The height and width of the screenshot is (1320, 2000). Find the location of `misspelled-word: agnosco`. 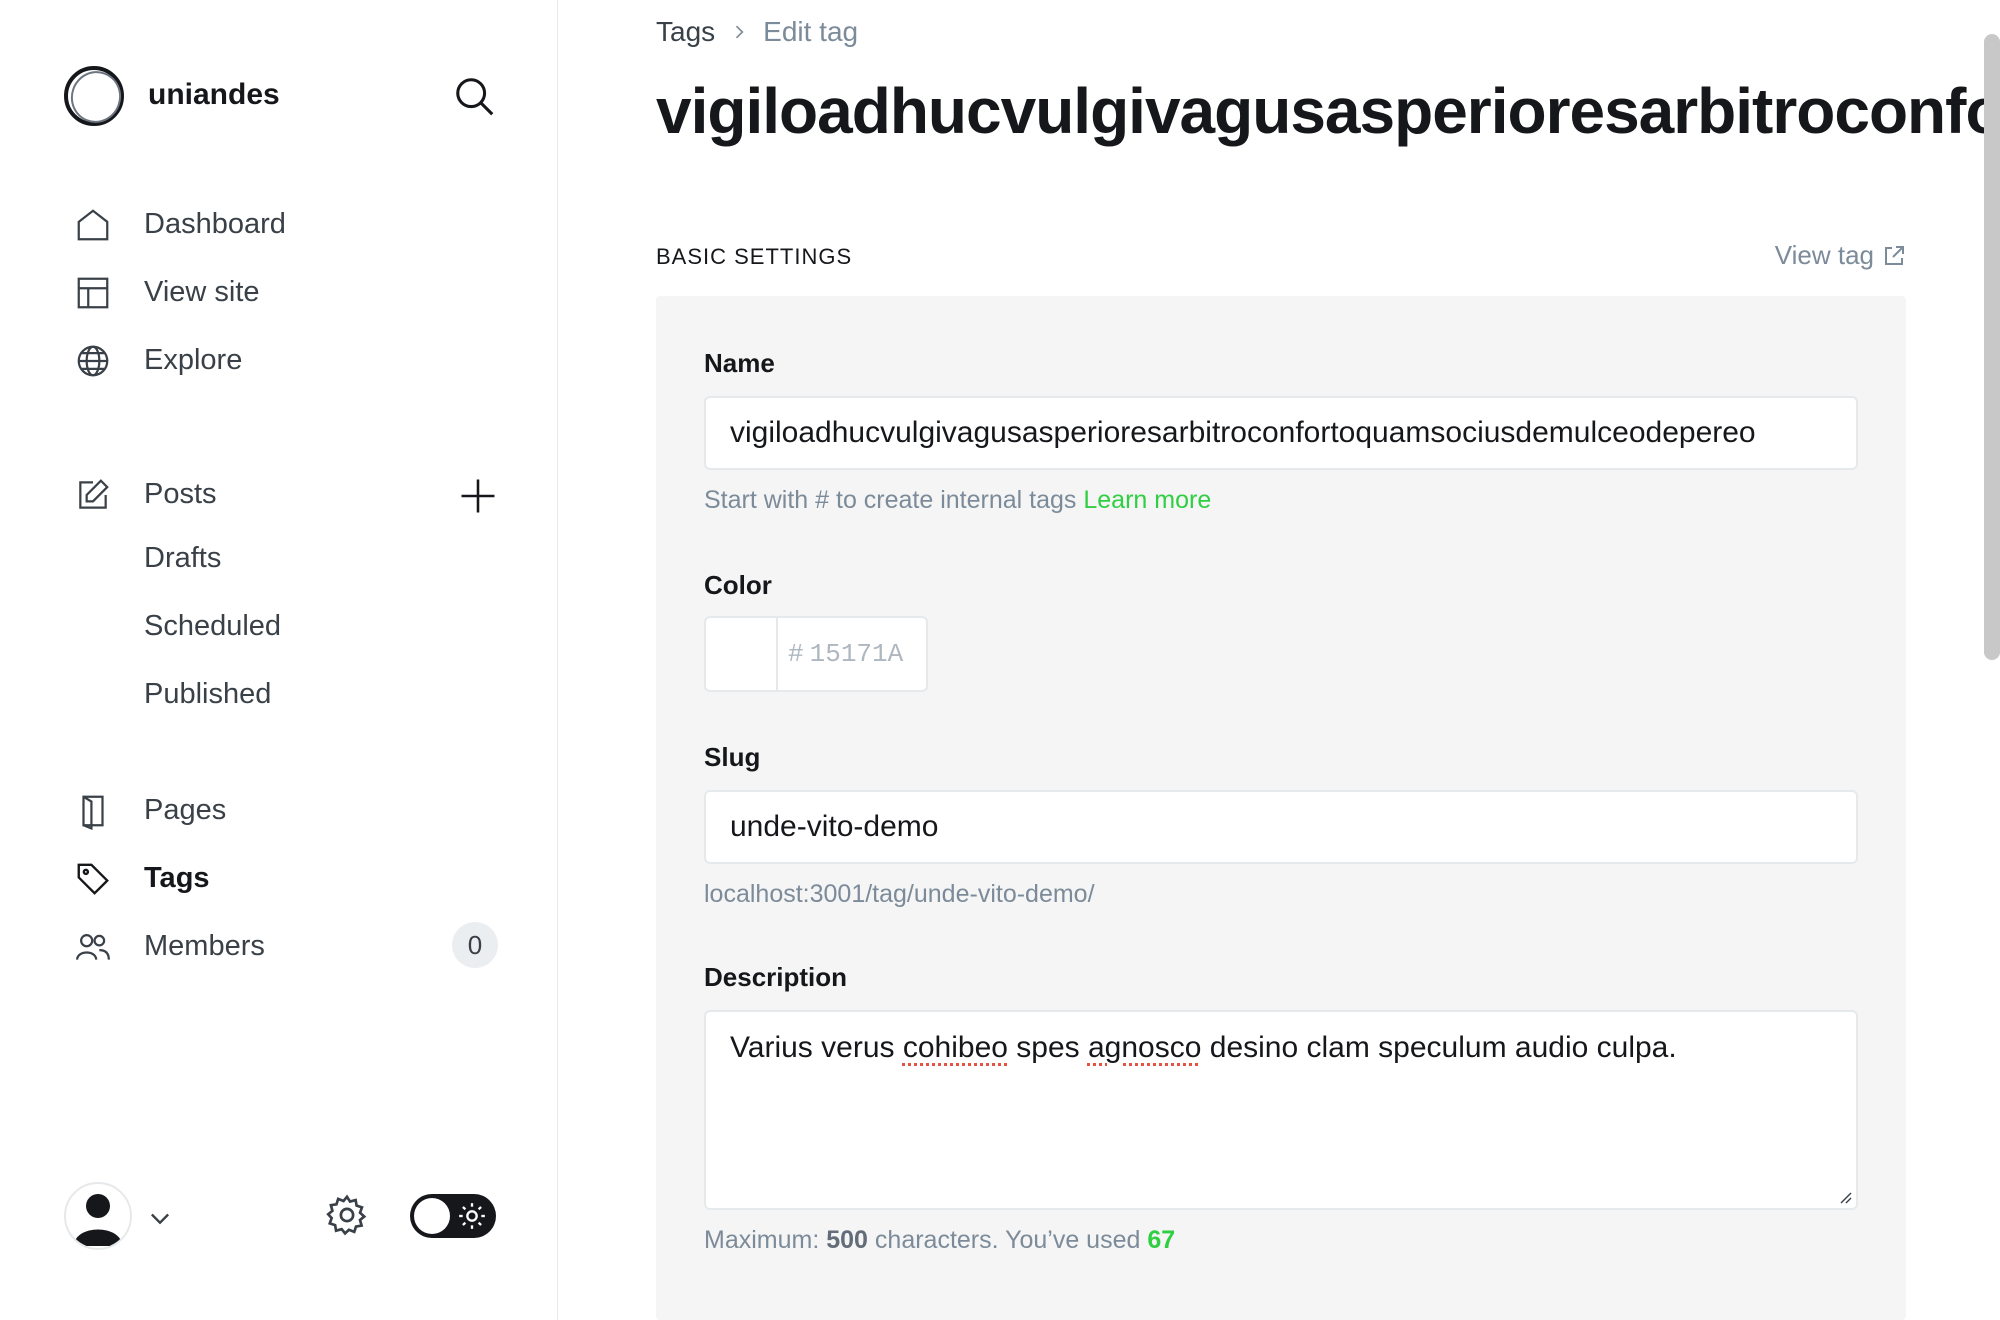

misspelled-word: agnosco is located at coordinates (1144, 1047).